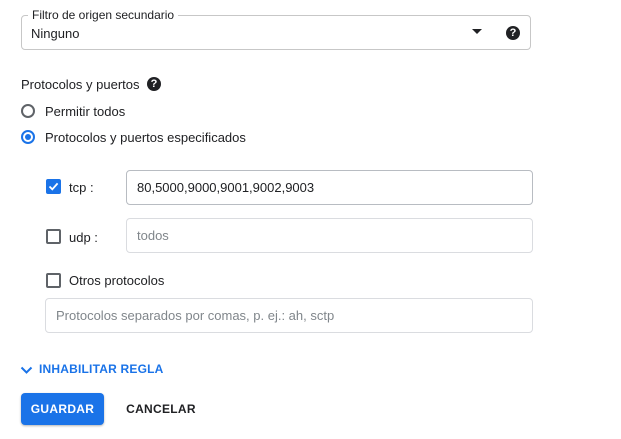 The width and height of the screenshot is (621, 439). What do you see at coordinates (80, 84) in the screenshot?
I see `protocols-section-title: Protocolos y puertos` at bounding box center [80, 84].